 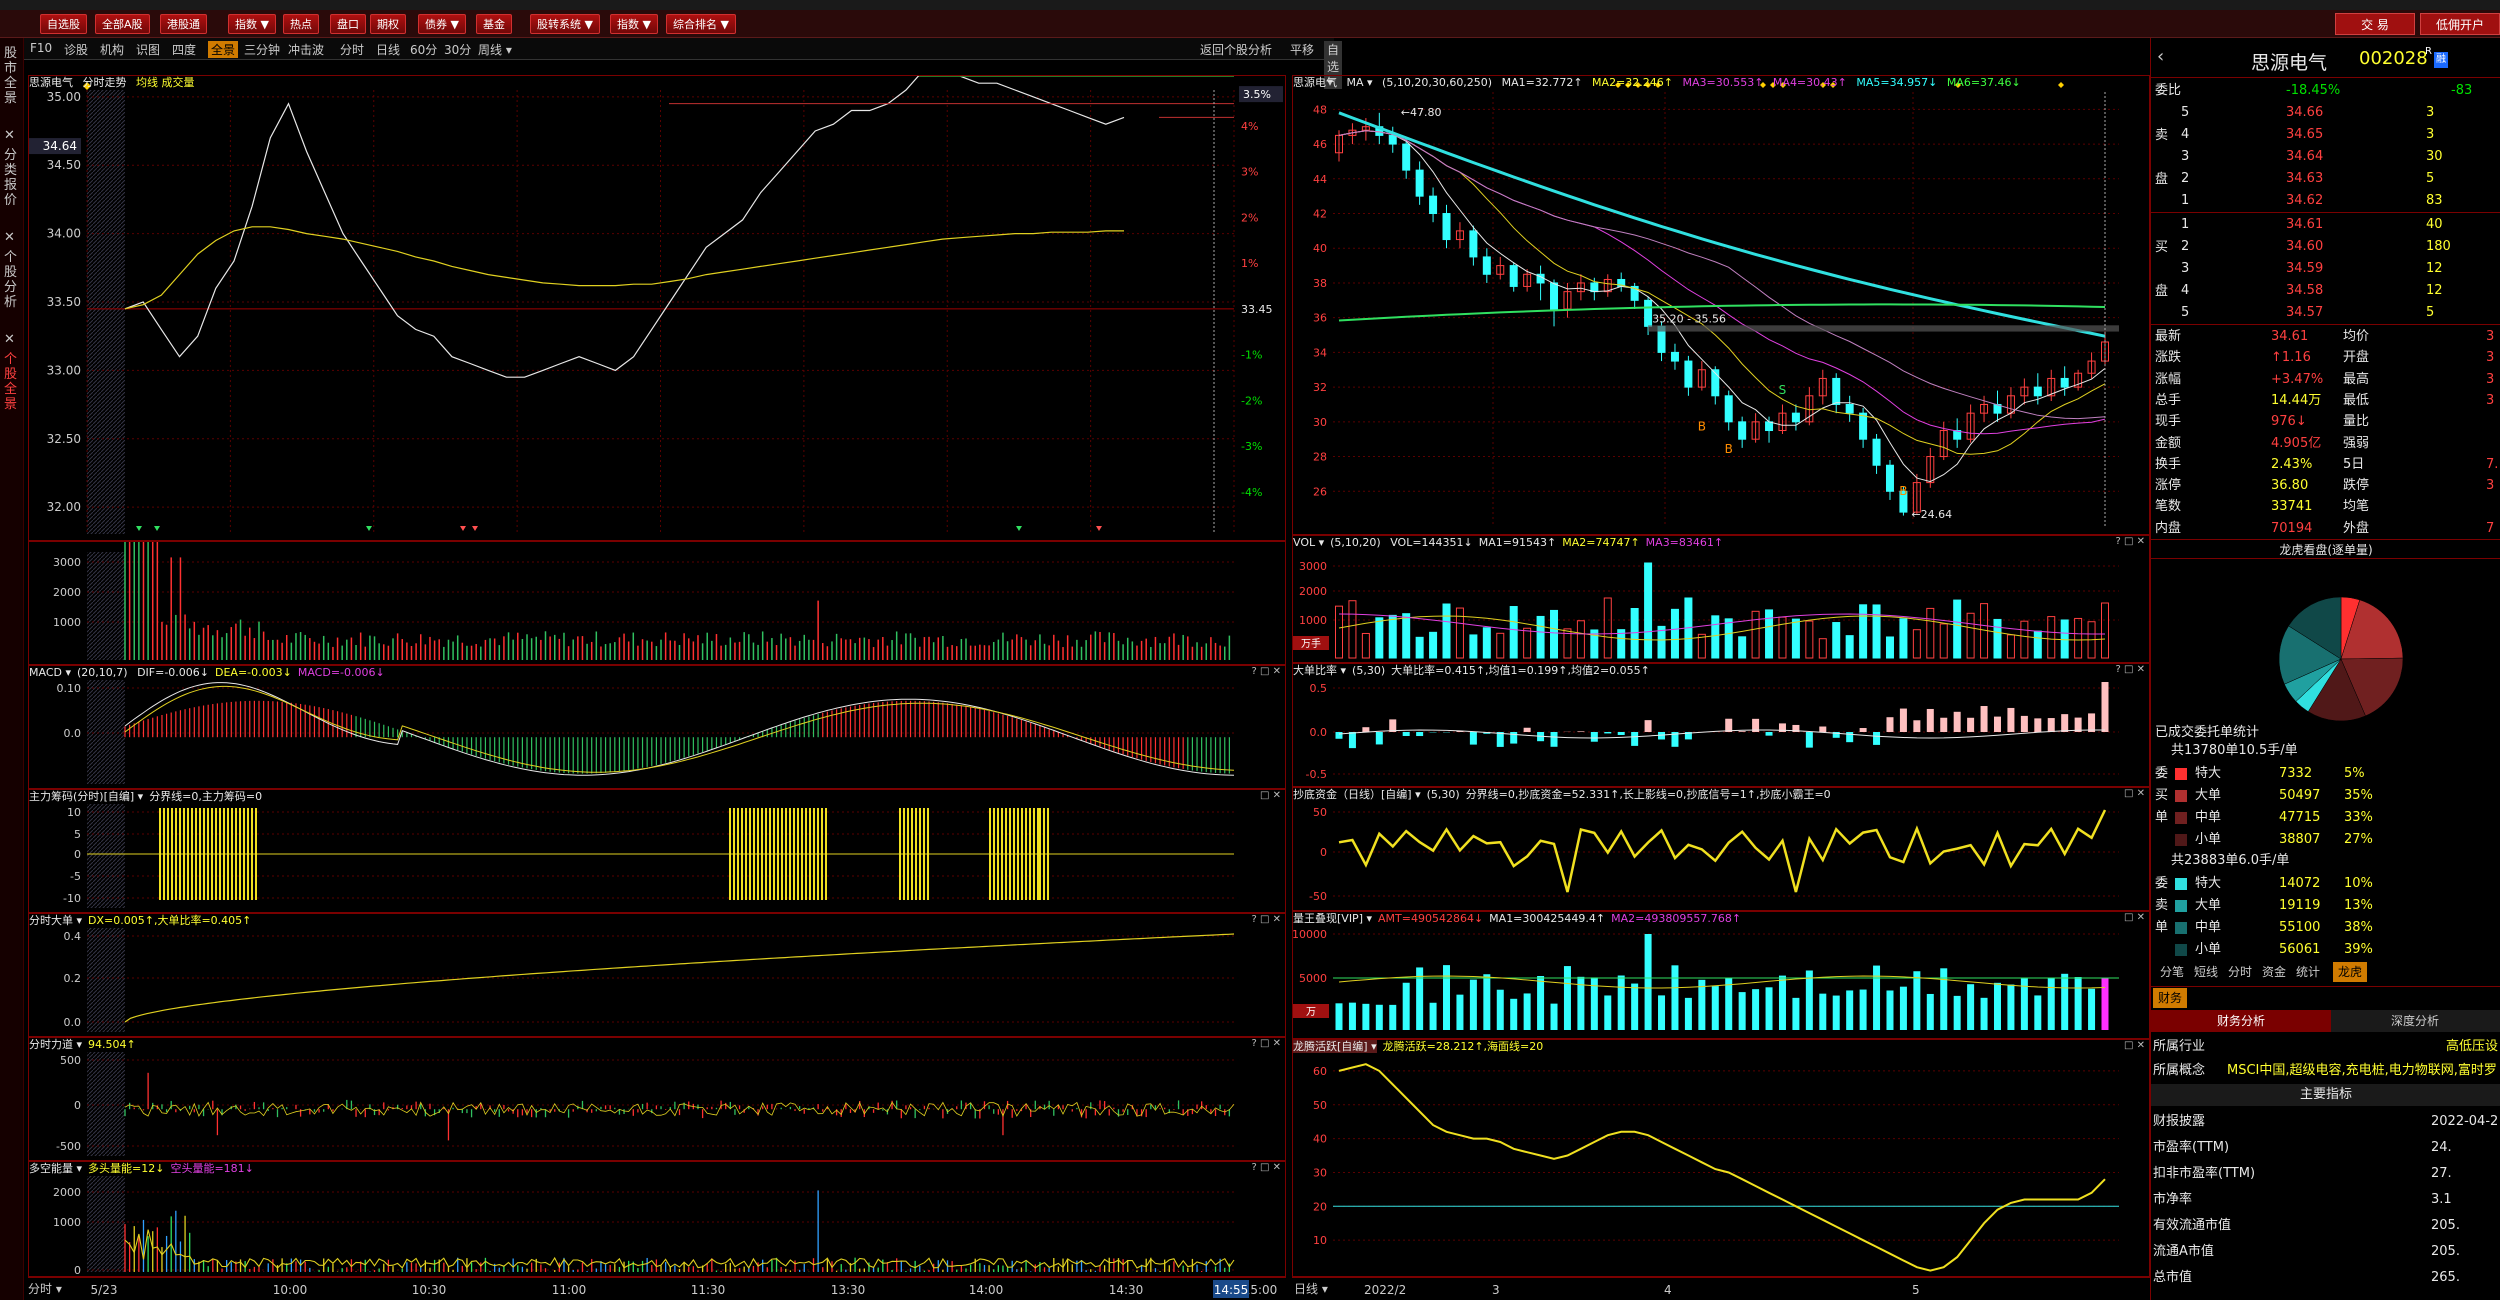 What do you see at coordinates (112, 49) in the screenshot?
I see `subnav-tab: 机构` at bounding box center [112, 49].